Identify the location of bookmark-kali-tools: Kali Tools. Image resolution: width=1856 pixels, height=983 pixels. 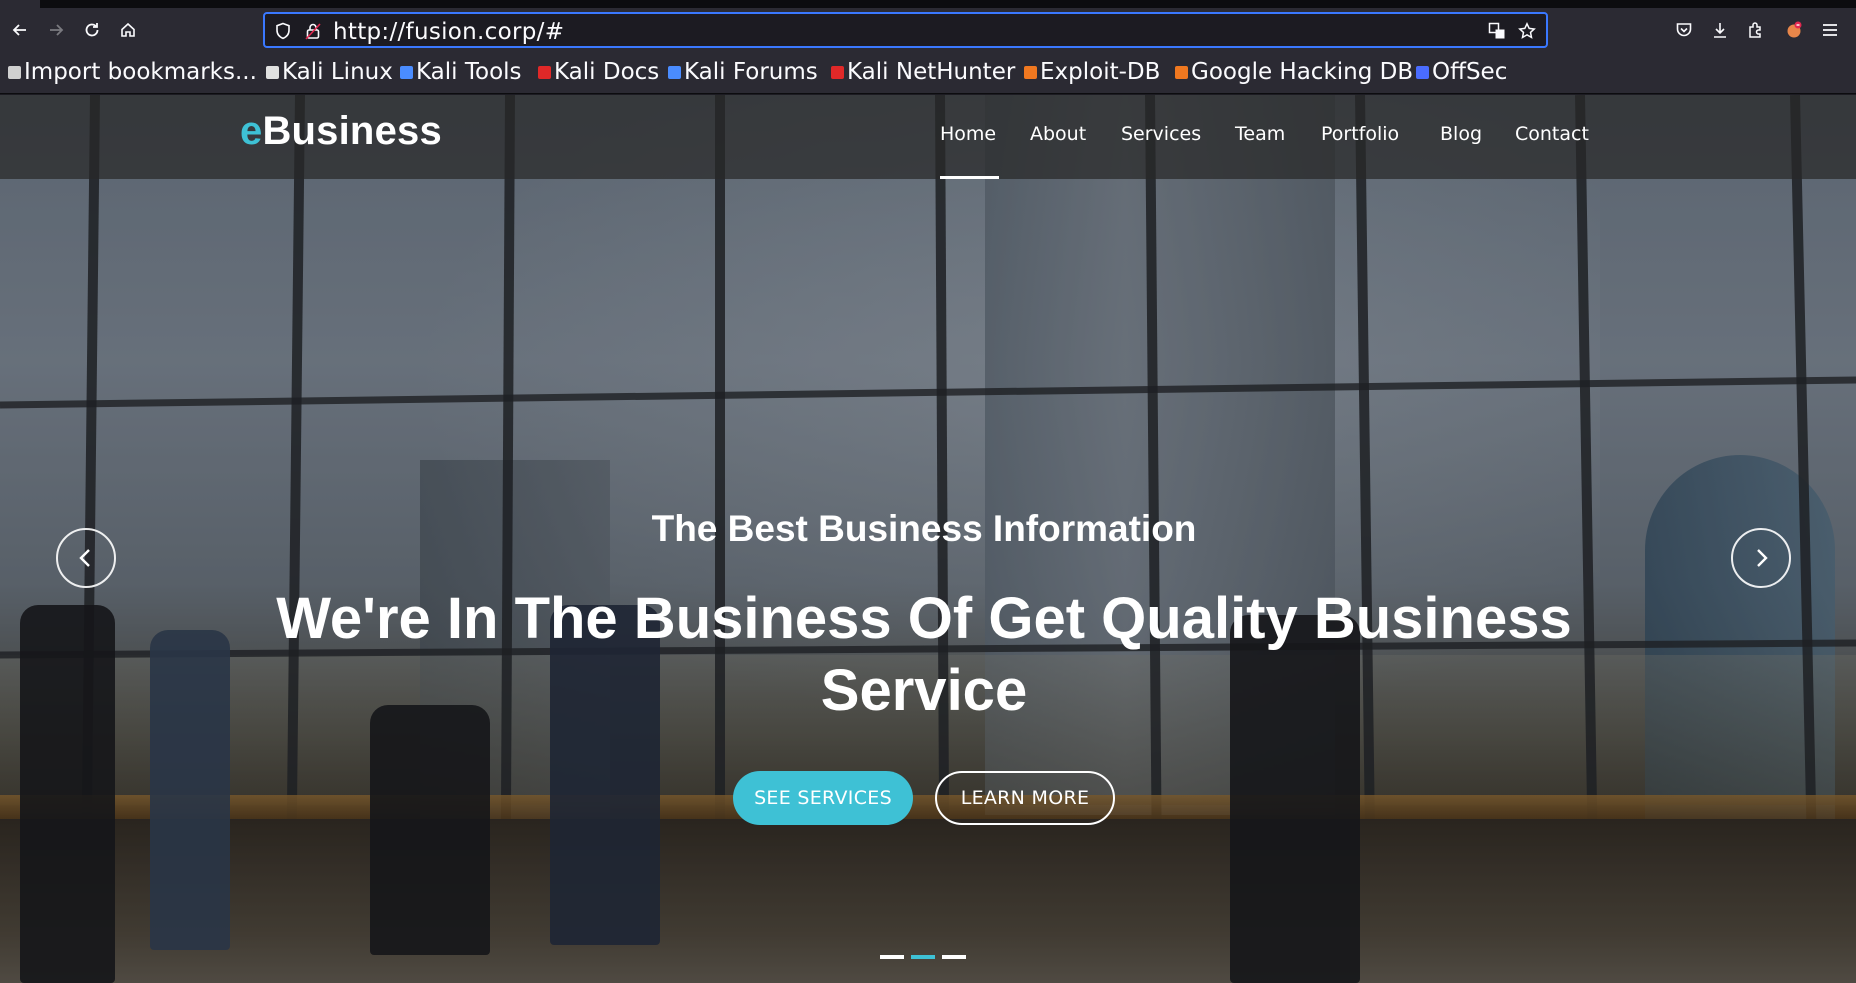
(461, 72).